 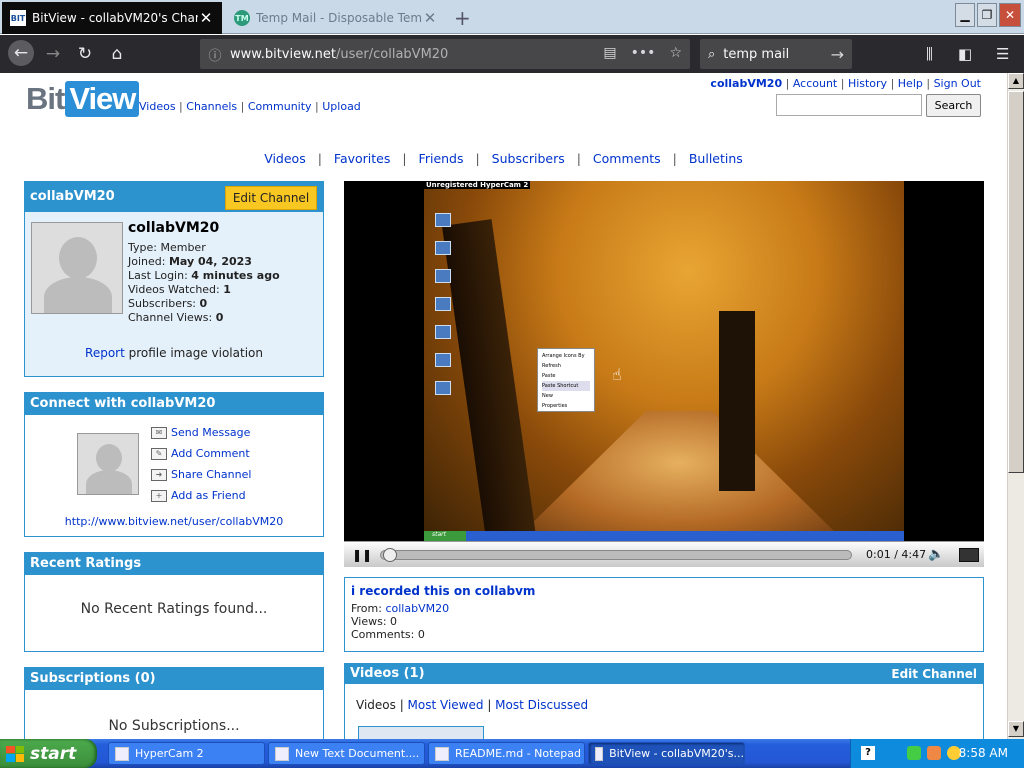 I want to click on tab-temp-mail: TM Temp Mail - Disposable Temporary ✕, so click(x=336, y=18).